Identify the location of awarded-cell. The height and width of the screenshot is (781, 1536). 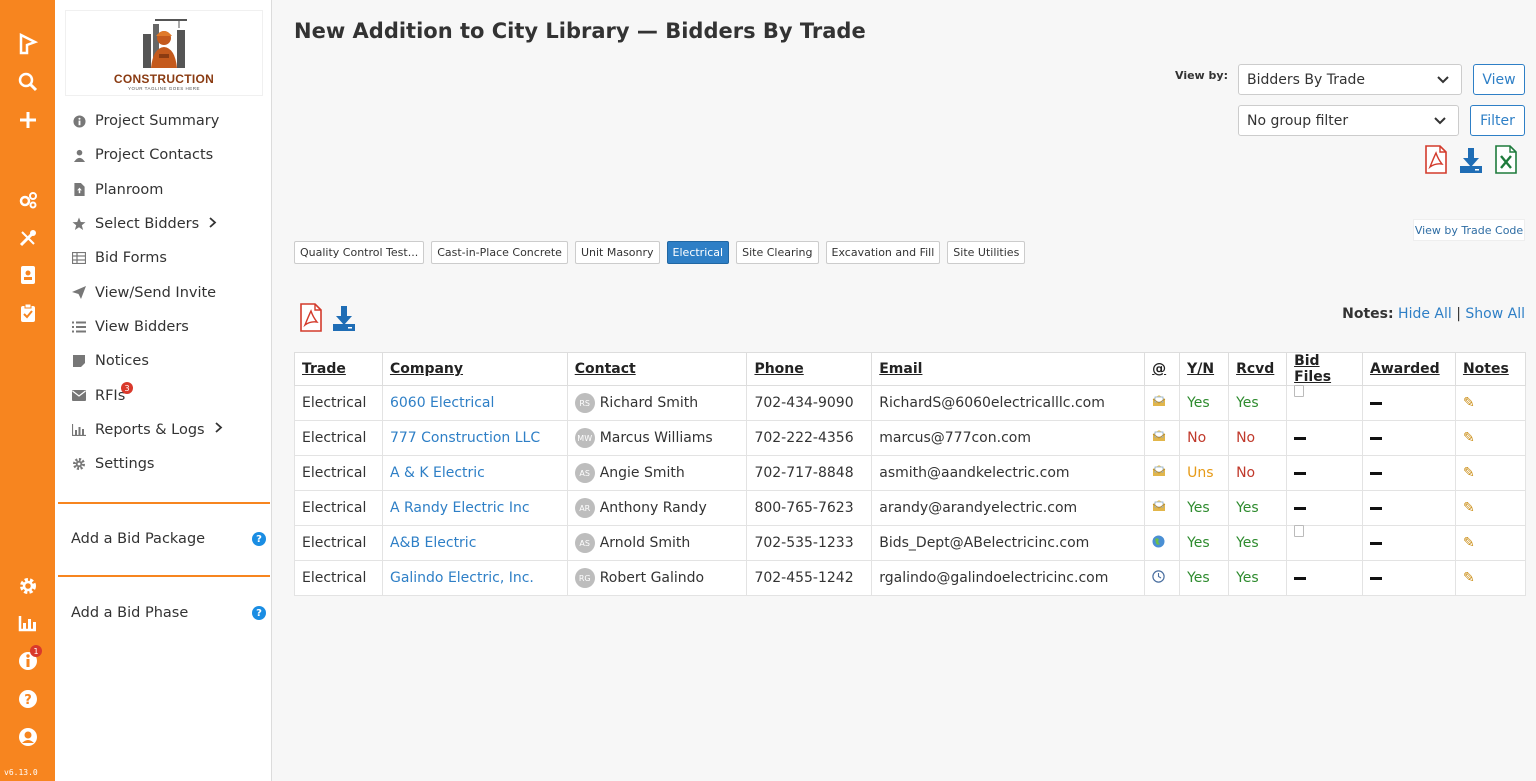
(1408, 578).